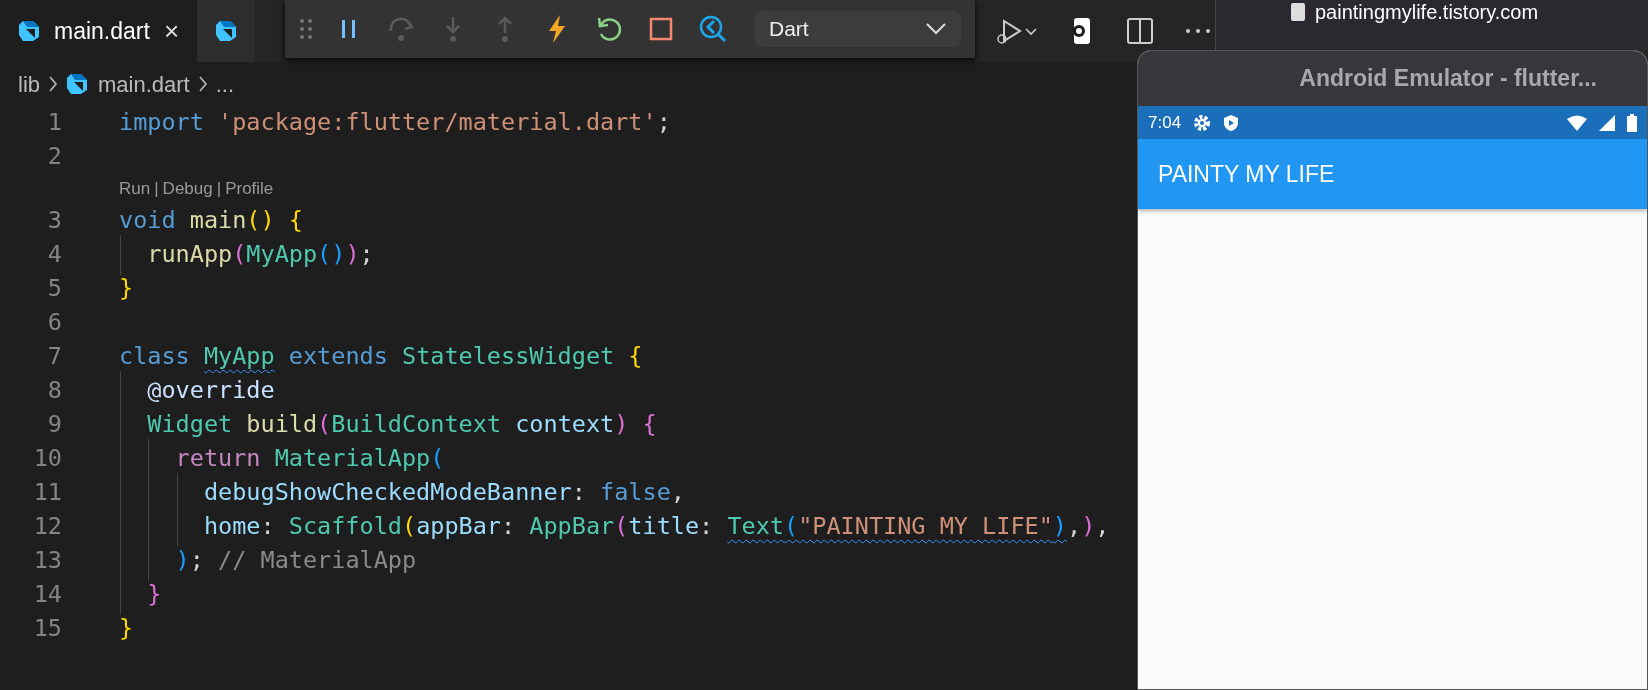 Image resolution: width=1648 pixels, height=690 pixels. Describe the element at coordinates (249, 189) in the screenshot. I see `codelens-link: Profile` at that location.